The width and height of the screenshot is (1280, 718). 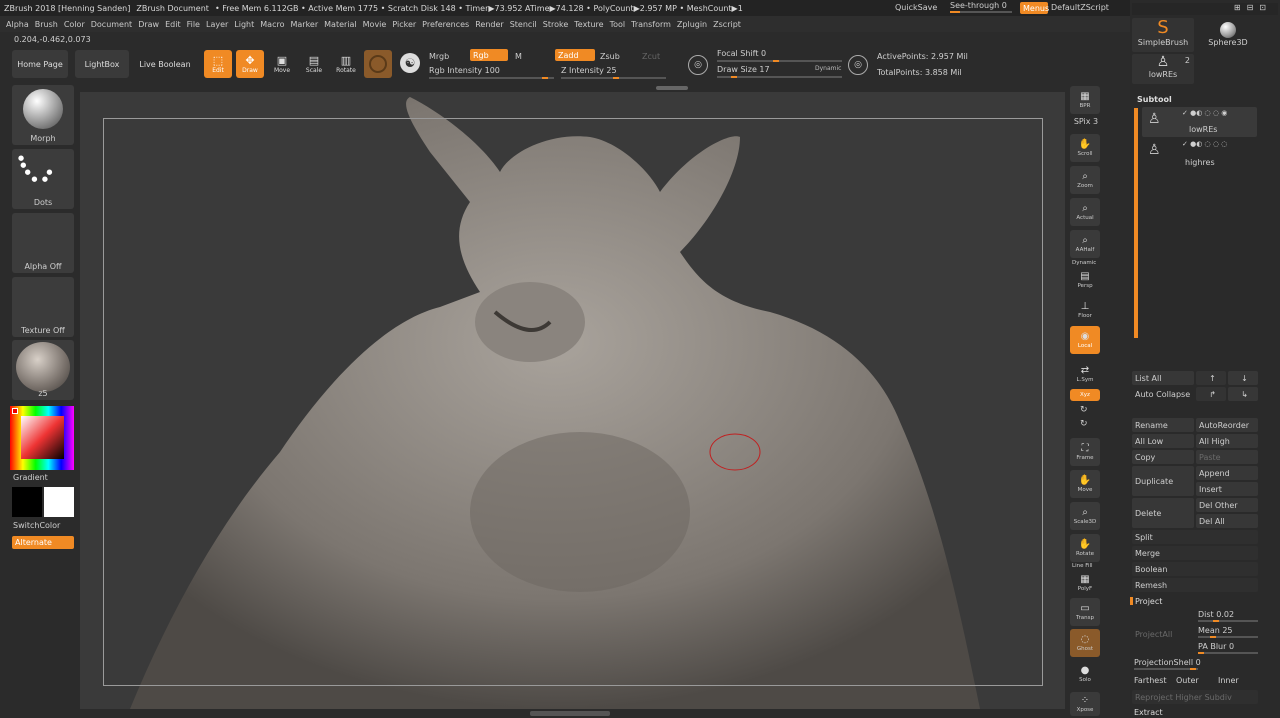 I want to click on arrow-down-right-icon: ↳, so click(x=1243, y=394).